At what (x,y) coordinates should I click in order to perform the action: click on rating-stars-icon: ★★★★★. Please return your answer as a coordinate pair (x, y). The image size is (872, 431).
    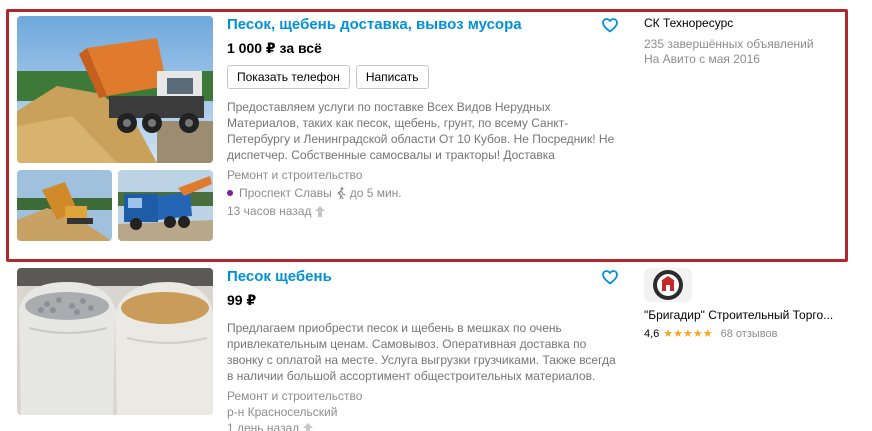
    Looking at the image, I should click on (688, 334).